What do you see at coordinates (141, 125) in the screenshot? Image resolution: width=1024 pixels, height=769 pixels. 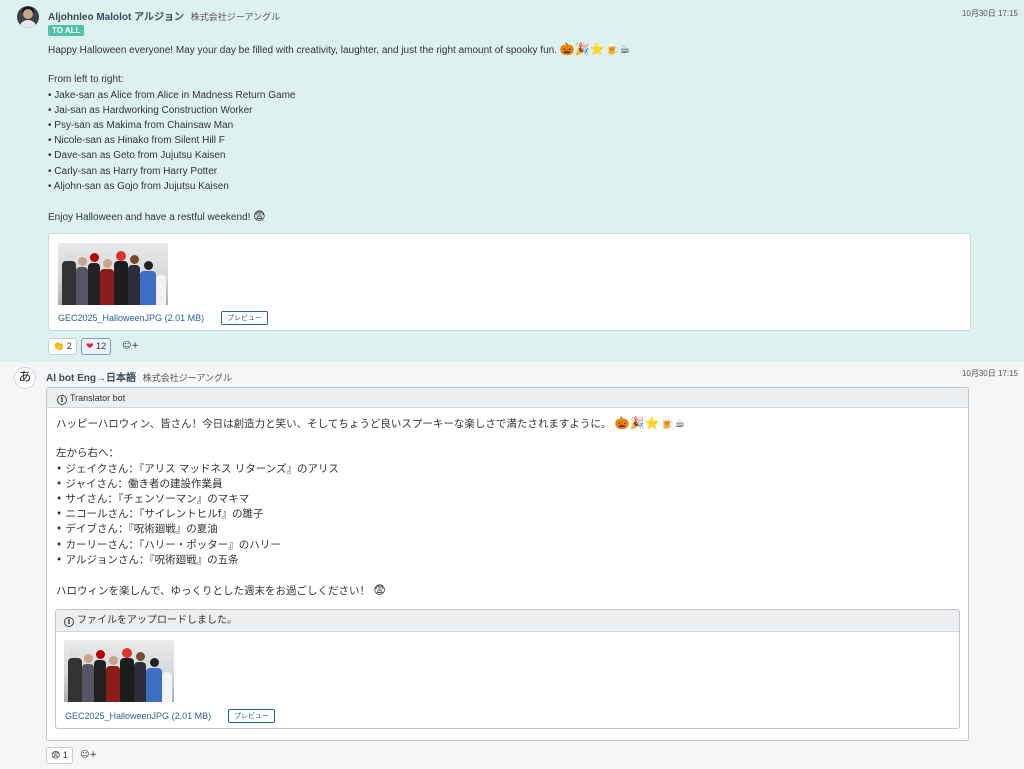 I see `message-line: • Psy-san as Makima from Chainsaw Man` at bounding box center [141, 125].